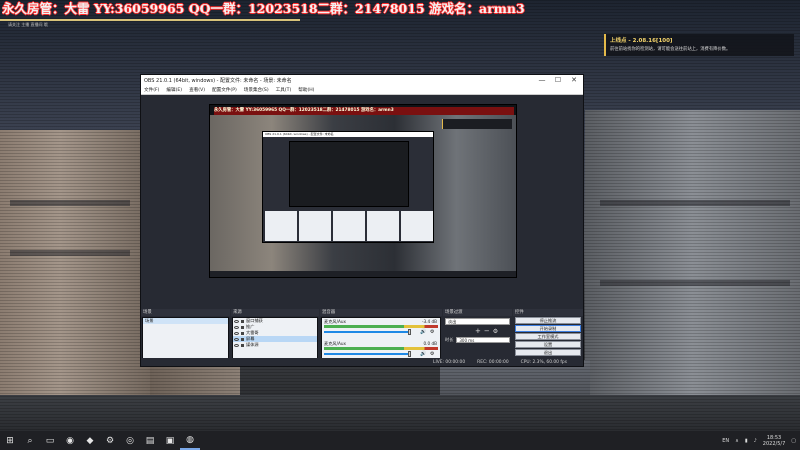 The width and height of the screenshot is (800, 450). What do you see at coordinates (10, 440) in the screenshot?
I see `windows-logo-icon: ⊞` at bounding box center [10, 440].